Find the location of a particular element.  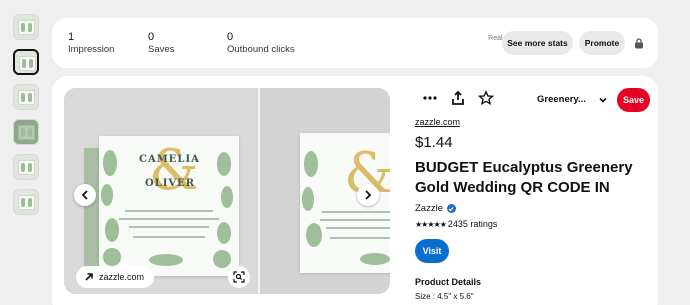

impressions-label: Impression is located at coordinates (91, 49).